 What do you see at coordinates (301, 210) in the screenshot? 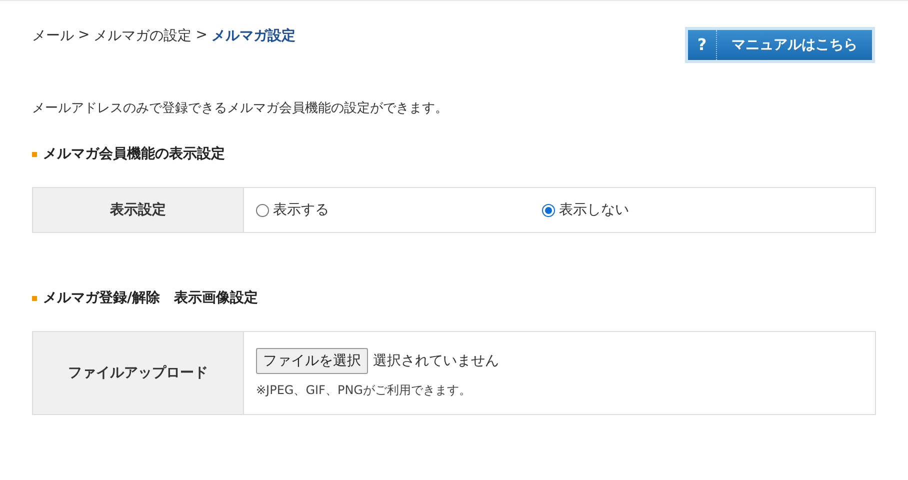
I see `radio-label: 表示する` at bounding box center [301, 210].